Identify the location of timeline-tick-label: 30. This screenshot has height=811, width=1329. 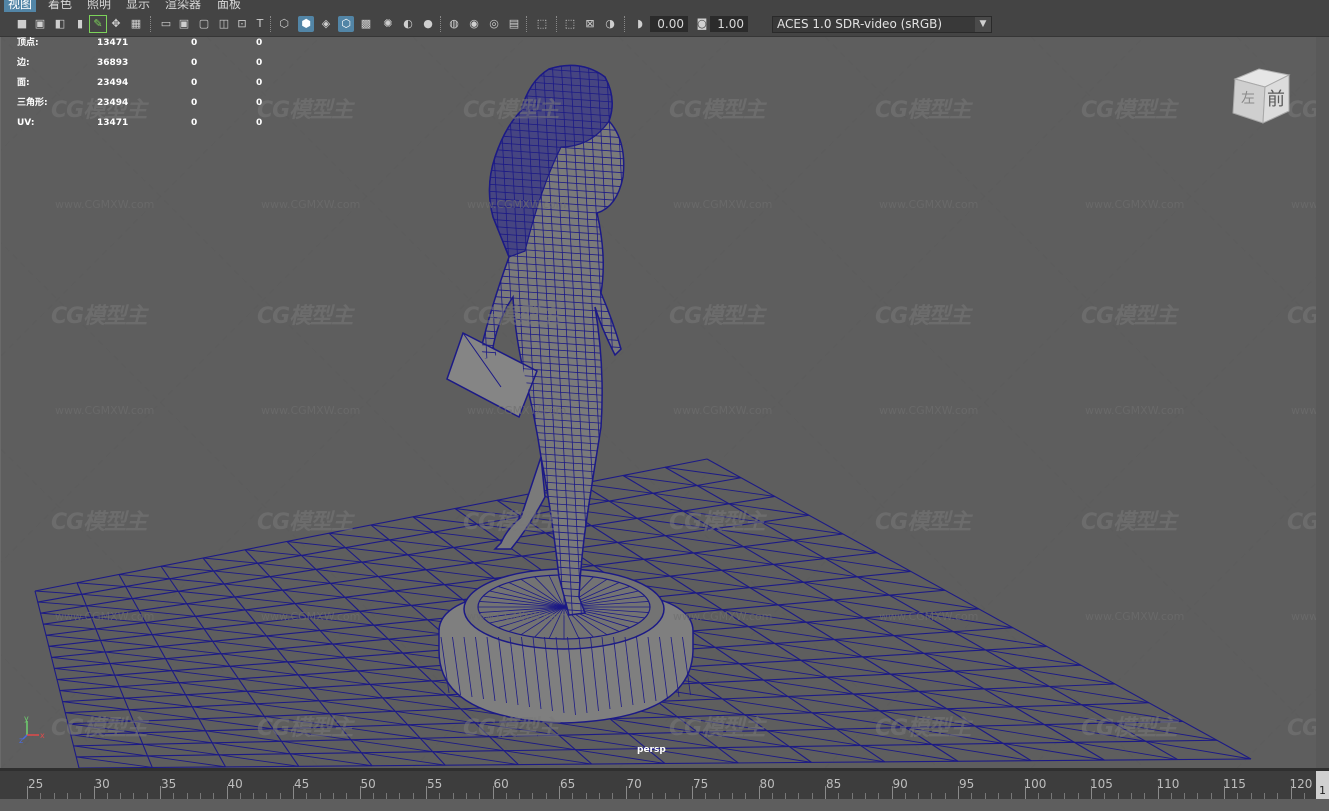
(102, 784).